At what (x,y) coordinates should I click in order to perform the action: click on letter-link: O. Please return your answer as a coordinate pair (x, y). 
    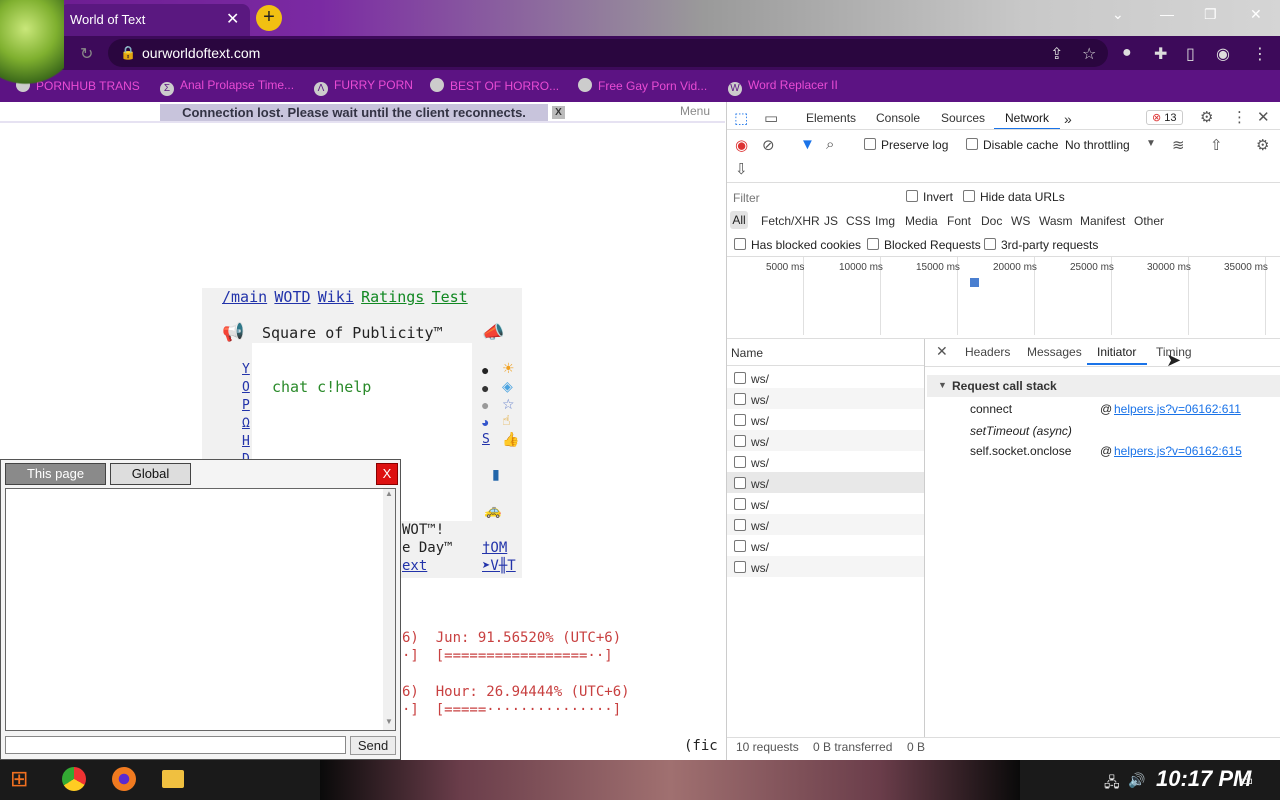
    Looking at the image, I should click on (246, 388).